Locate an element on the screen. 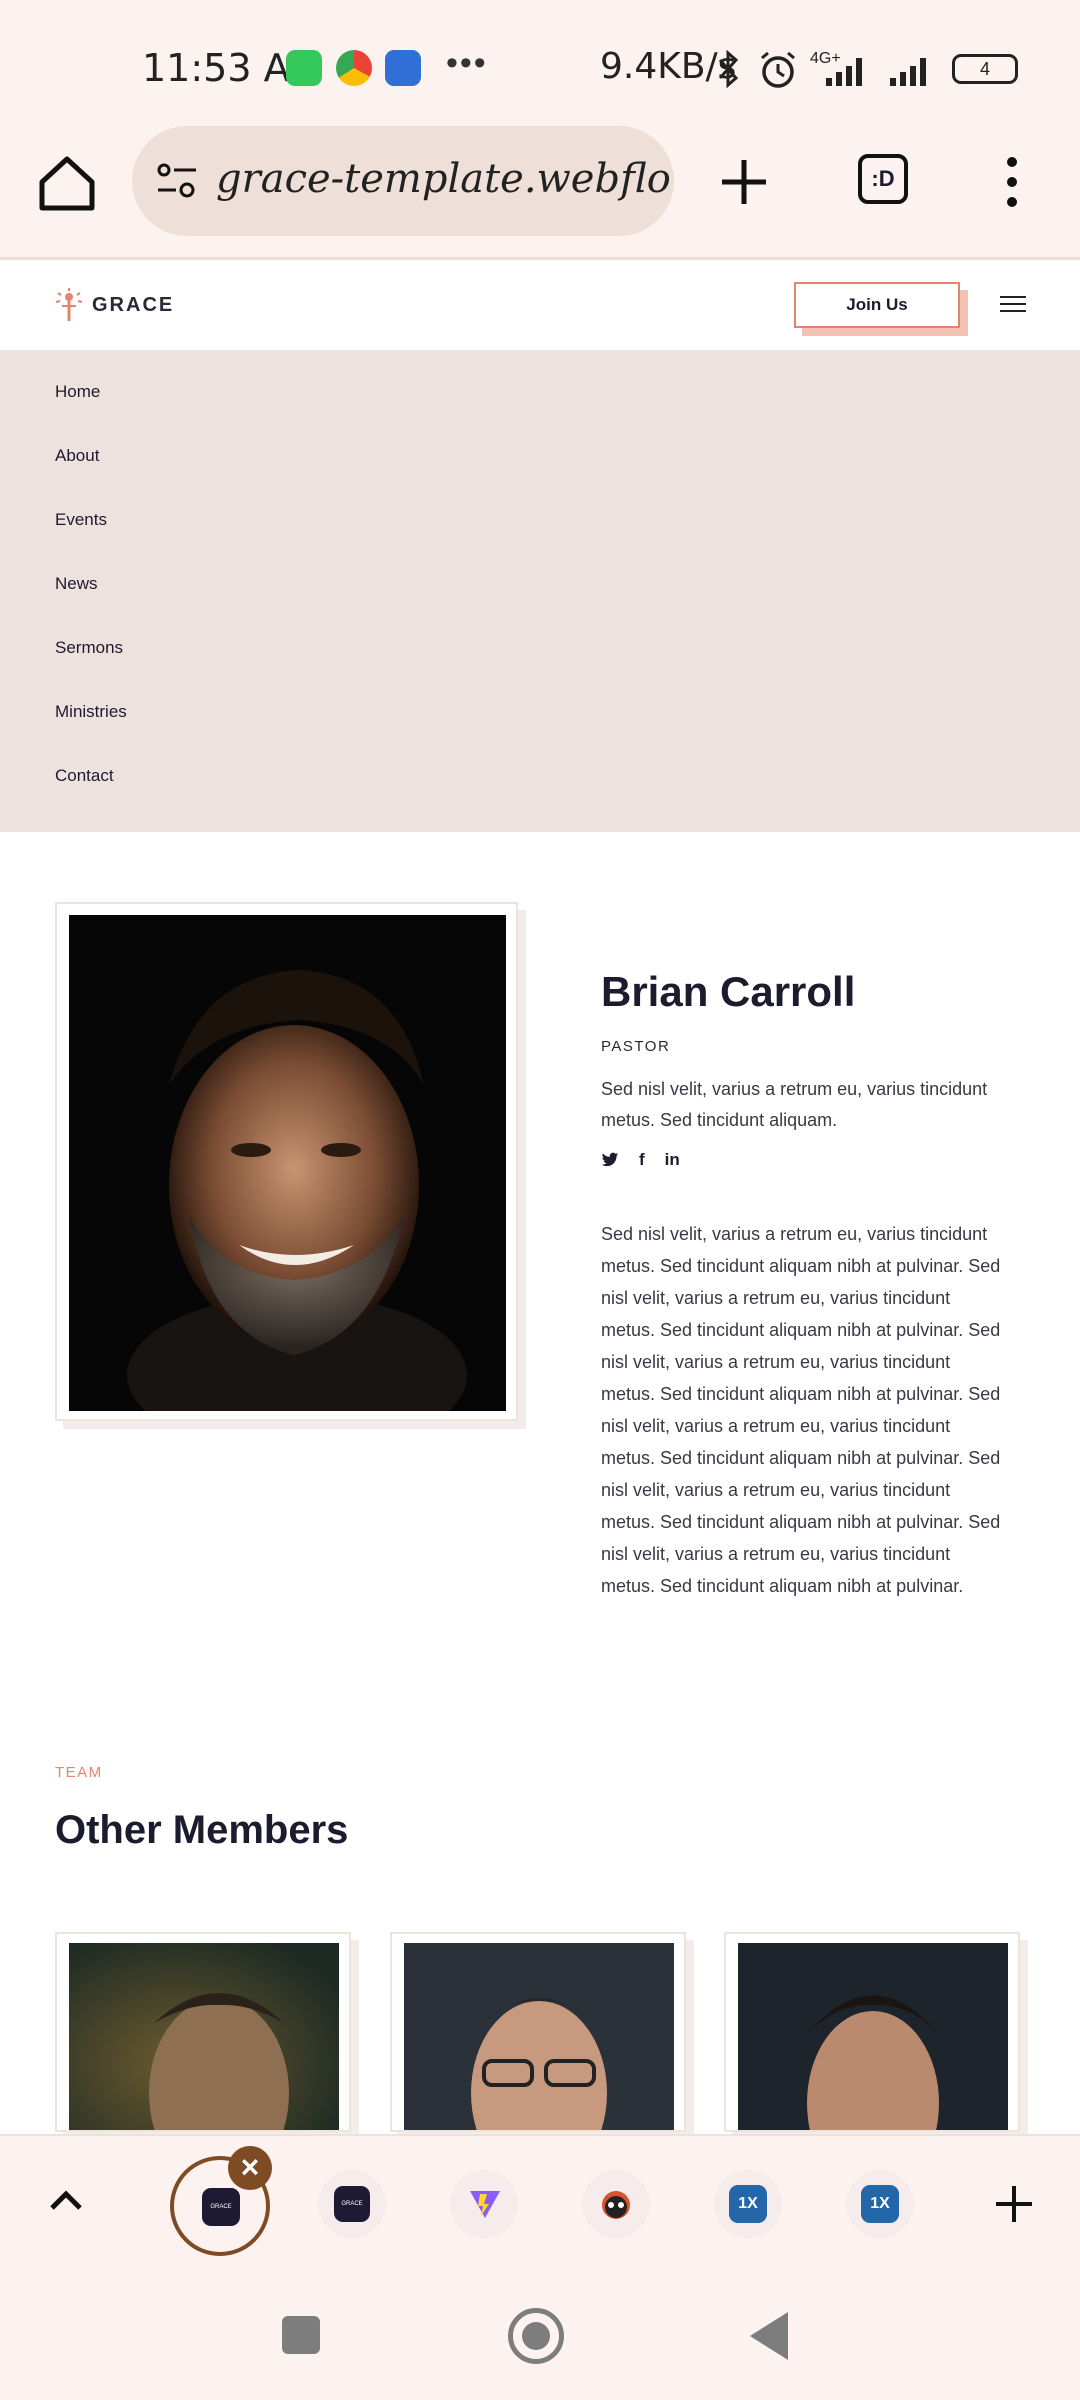  battery-icon: 4 is located at coordinates (985, 69).